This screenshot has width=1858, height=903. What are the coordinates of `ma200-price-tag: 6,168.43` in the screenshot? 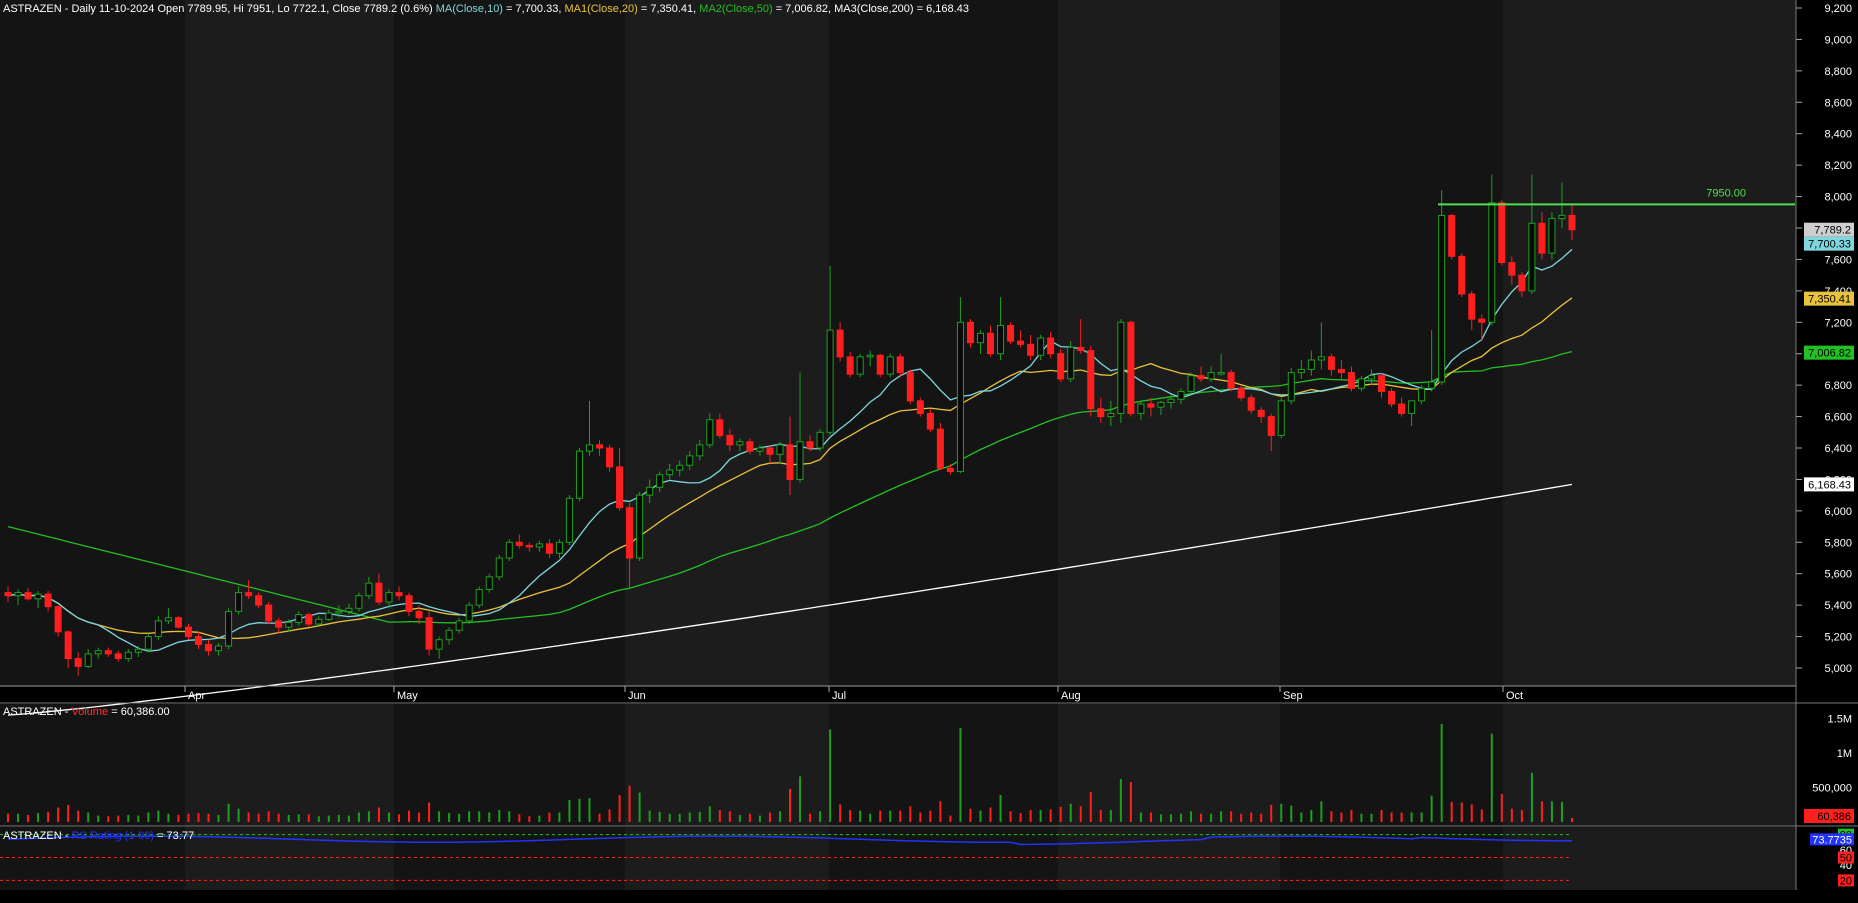 It's located at (1829, 485).